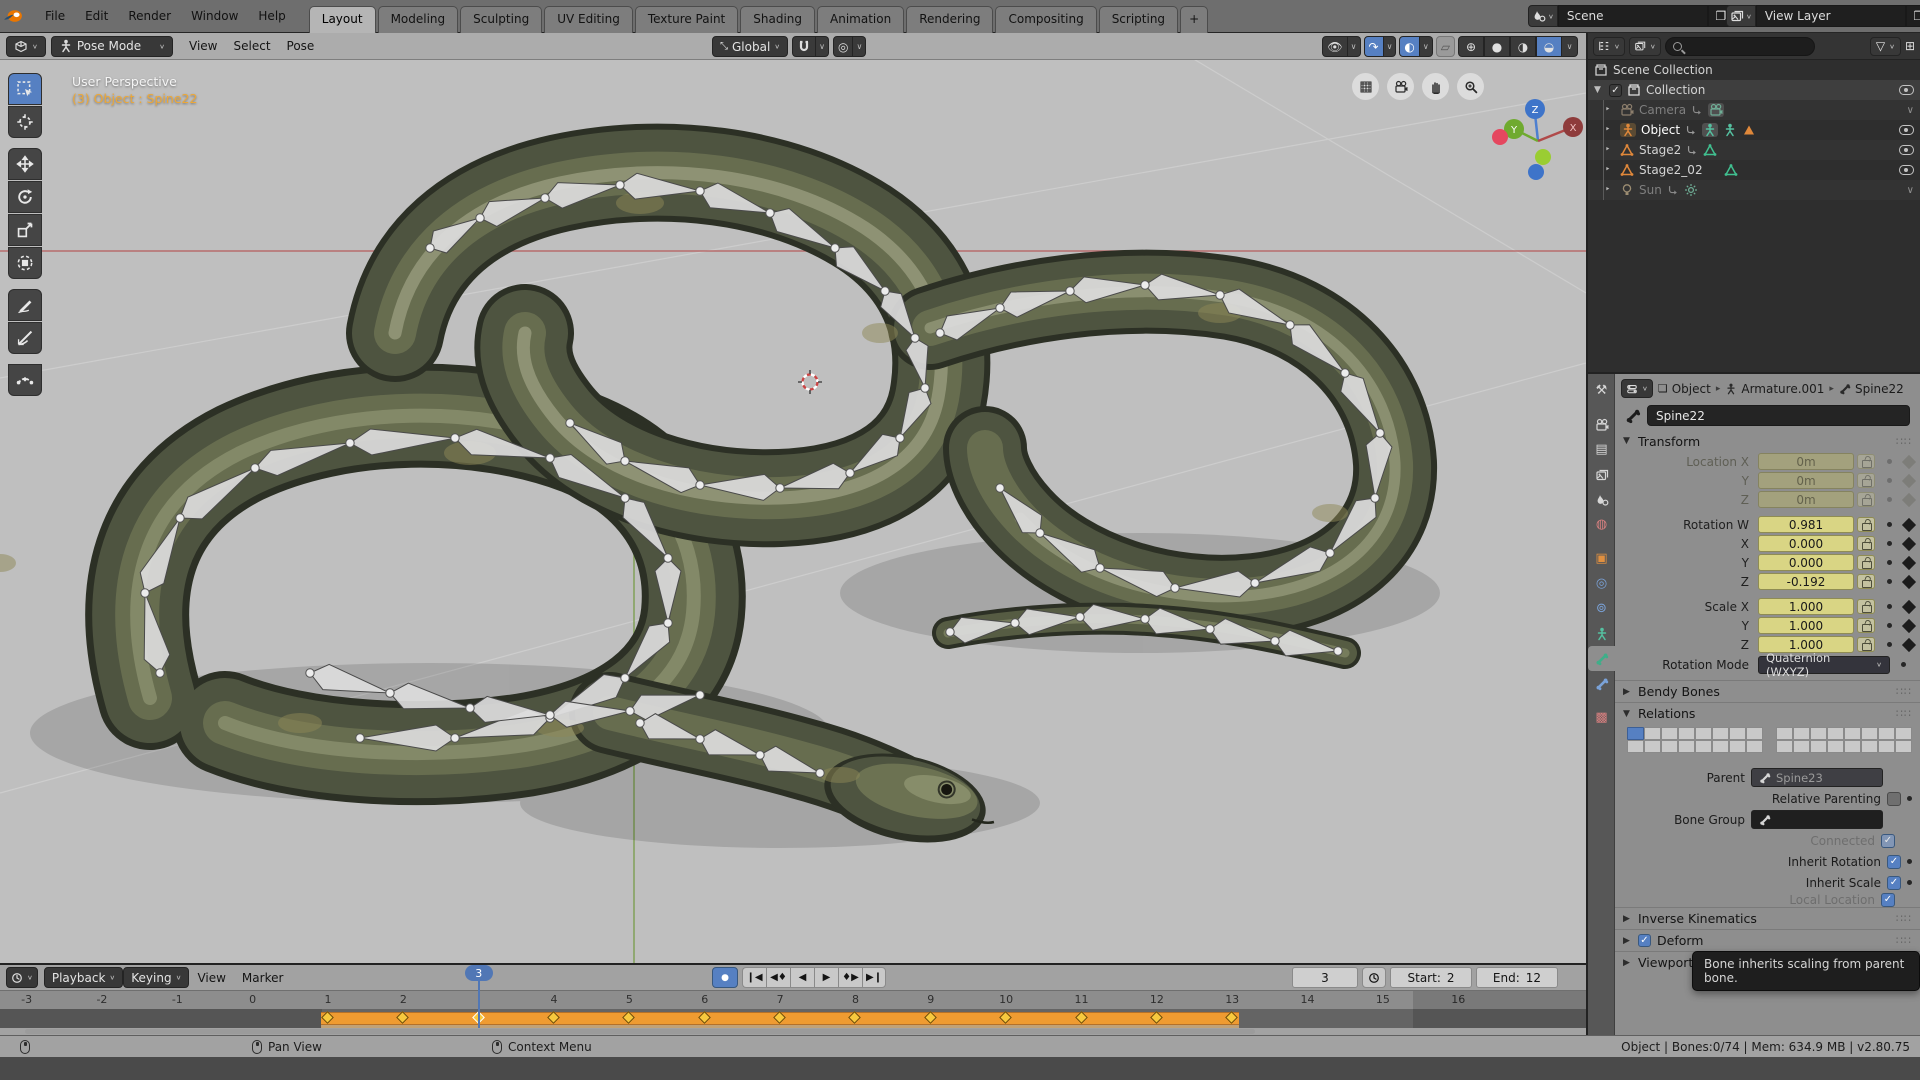 Image resolution: width=1920 pixels, height=1080 pixels. What do you see at coordinates (1601, 633) in the screenshot?
I see `tab-object-data` at bounding box center [1601, 633].